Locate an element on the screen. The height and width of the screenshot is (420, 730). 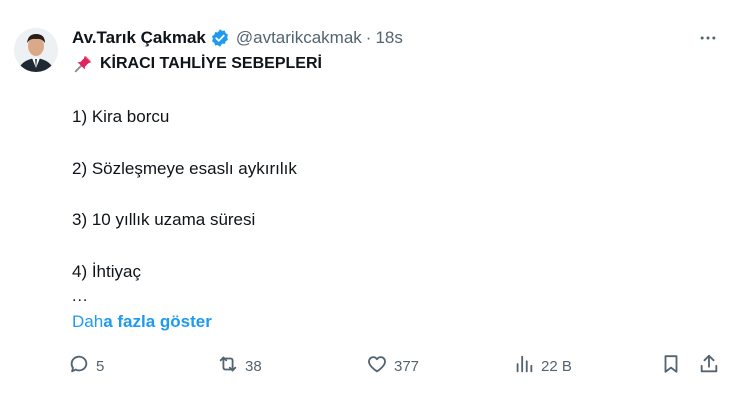
action-bar: 5 38 377 22 B is located at coordinates (393, 366).